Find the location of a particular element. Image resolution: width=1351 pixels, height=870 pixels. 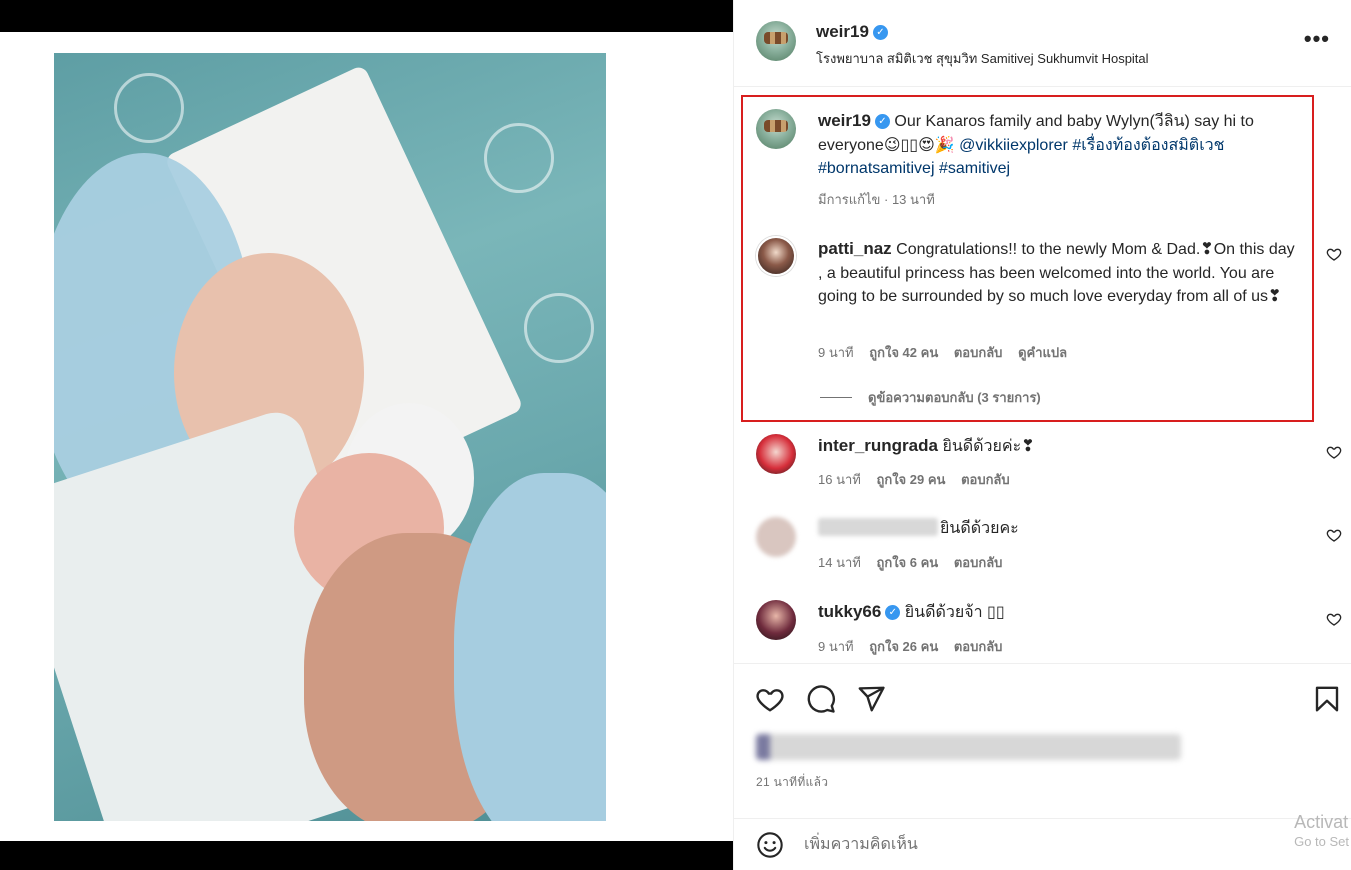

watermark-line1: Activat is located at coordinates (1321, 822).